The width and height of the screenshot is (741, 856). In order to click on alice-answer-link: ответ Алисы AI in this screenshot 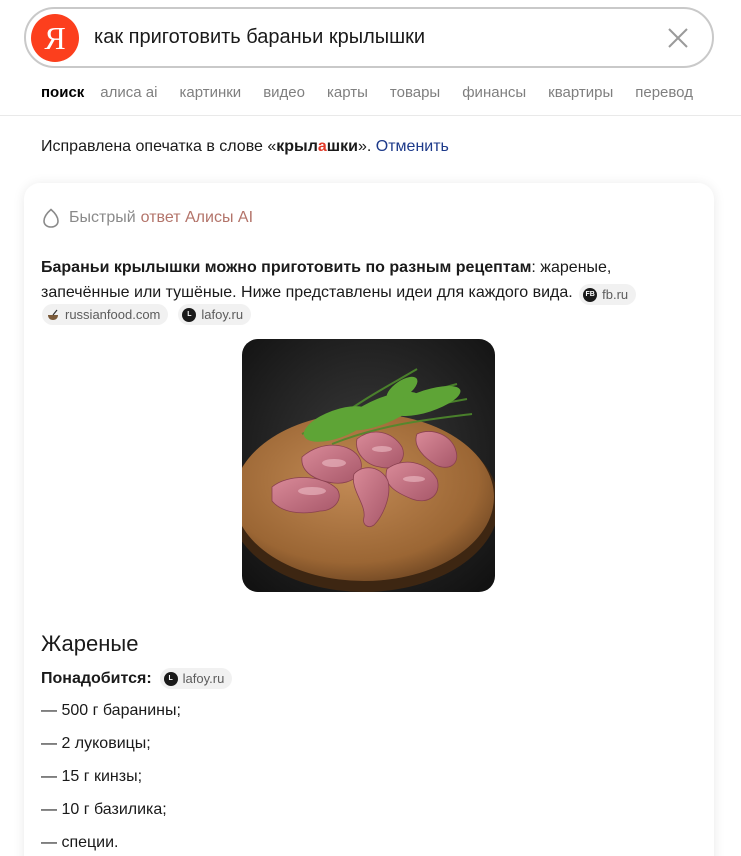, I will do `click(197, 218)`.